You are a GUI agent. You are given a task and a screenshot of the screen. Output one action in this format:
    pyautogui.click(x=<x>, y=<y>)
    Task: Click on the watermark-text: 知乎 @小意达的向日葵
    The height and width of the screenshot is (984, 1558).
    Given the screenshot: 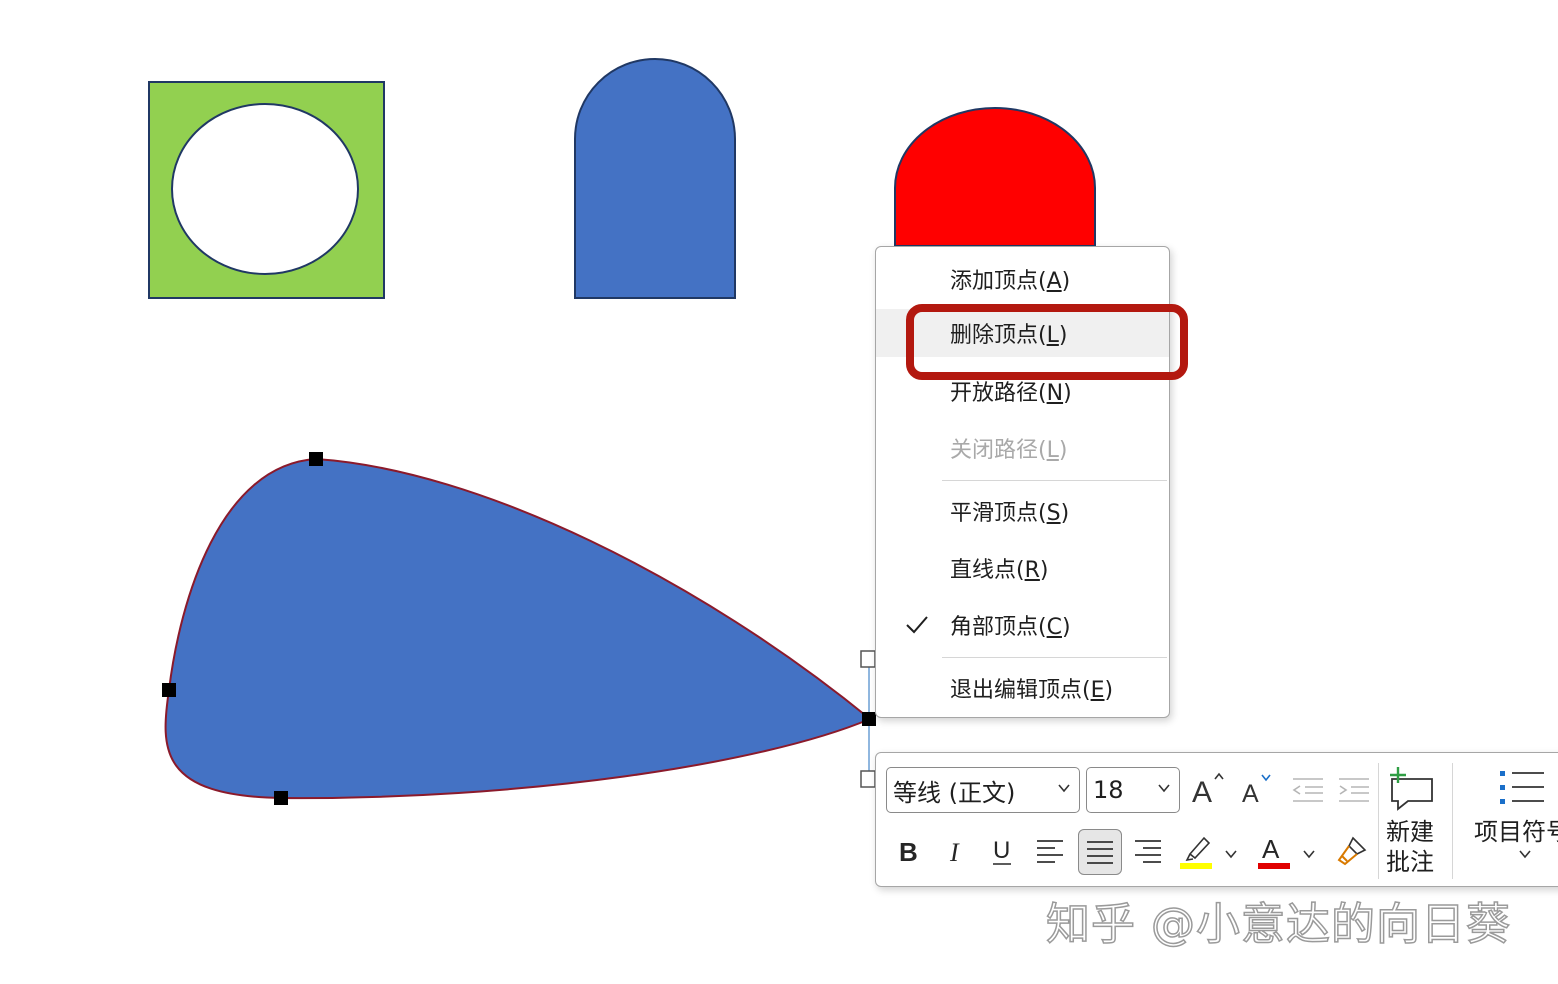 What is the action you would take?
    pyautogui.click(x=1278, y=924)
    